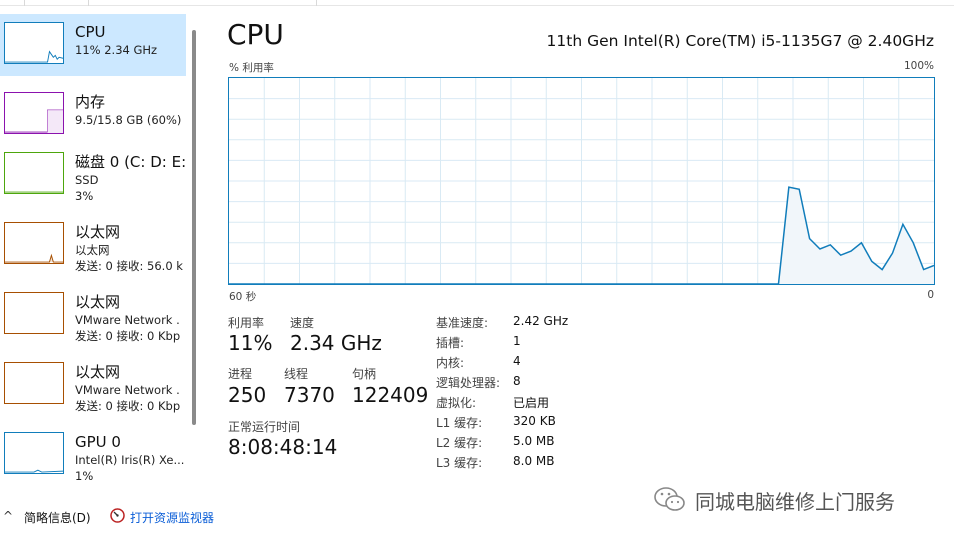 The width and height of the screenshot is (954, 541). Describe the element at coordinates (531, 403) in the screenshot. I see `virtualization-value: 已启用` at that location.